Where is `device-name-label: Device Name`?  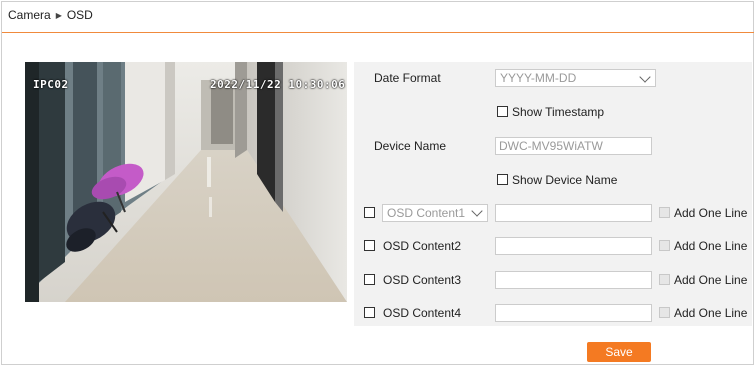
device-name-label: Device Name is located at coordinates (410, 146).